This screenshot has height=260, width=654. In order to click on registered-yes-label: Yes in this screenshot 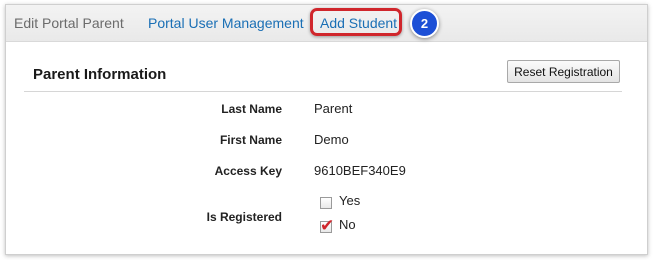, I will do `click(350, 200)`.